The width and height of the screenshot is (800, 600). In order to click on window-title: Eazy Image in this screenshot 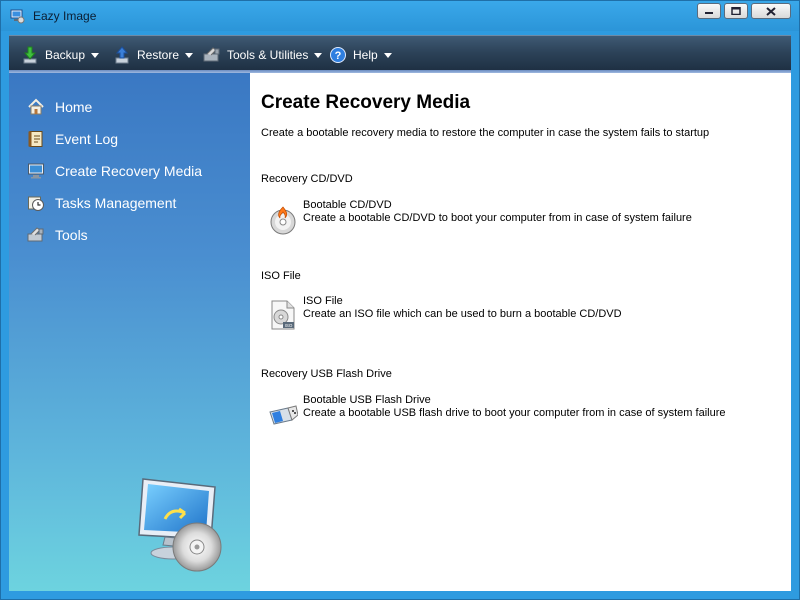, I will do `click(65, 16)`.